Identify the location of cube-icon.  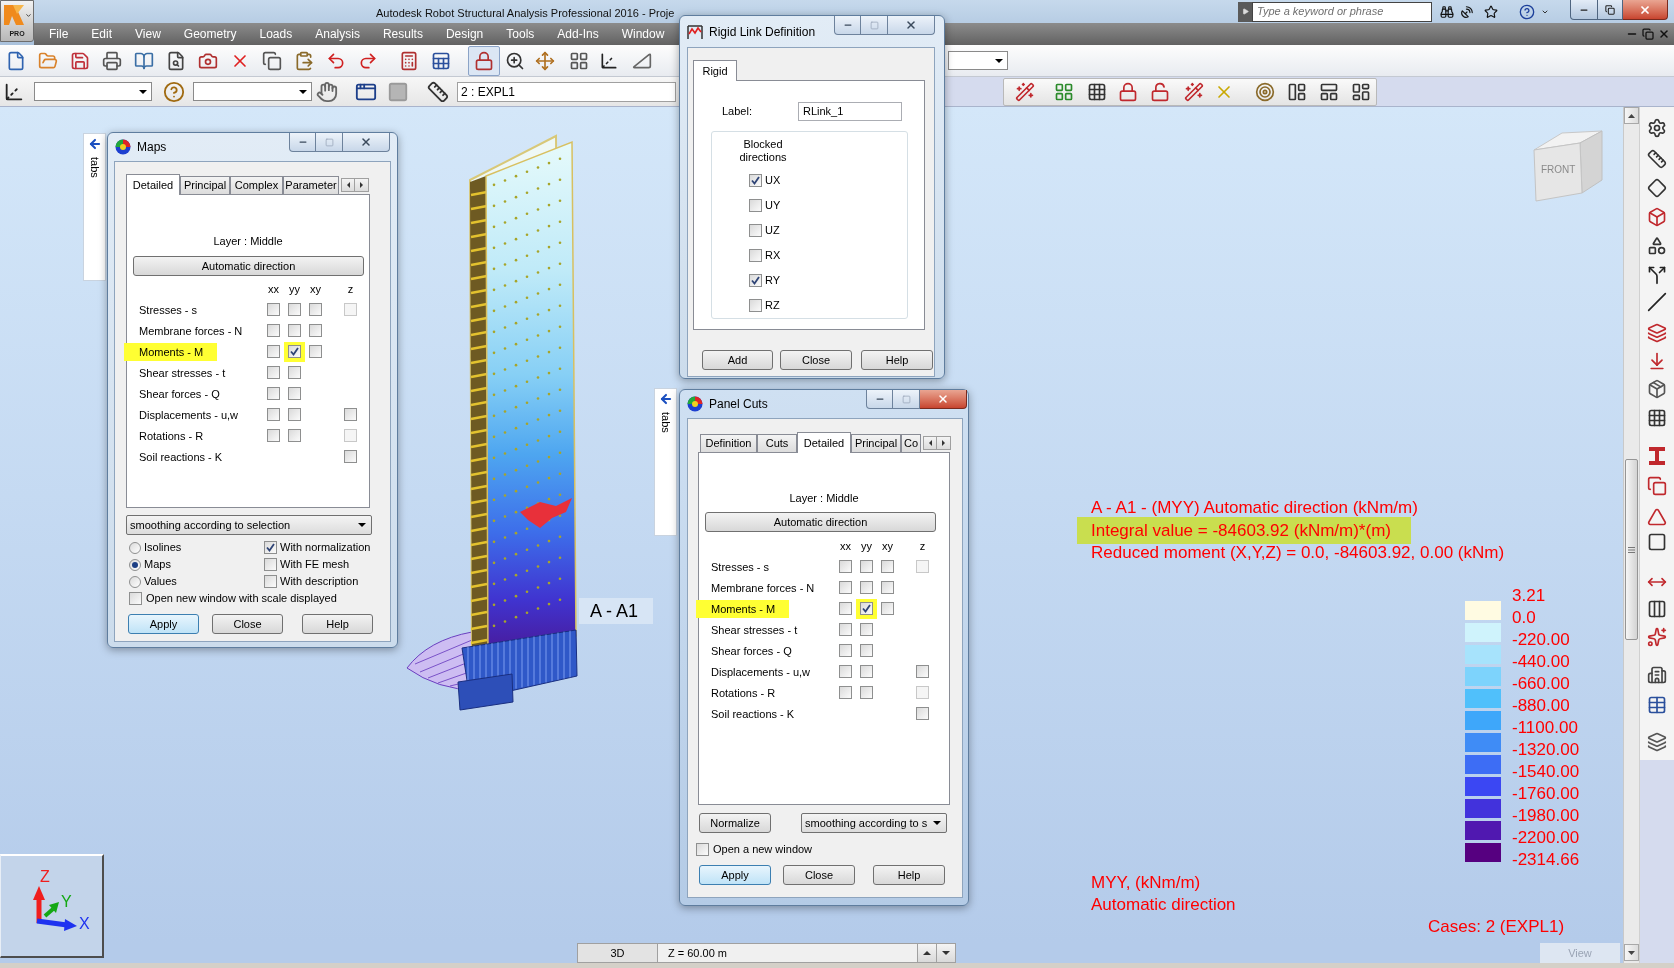
(1657, 217).